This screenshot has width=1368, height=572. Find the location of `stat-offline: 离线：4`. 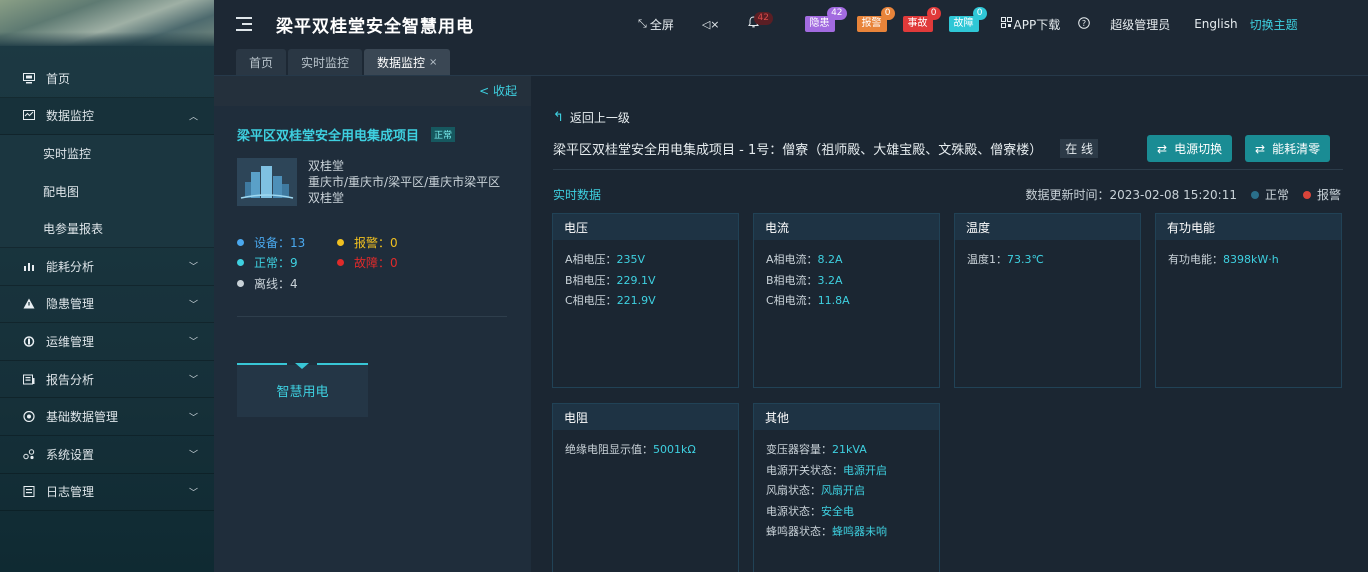

stat-offline: 离线：4 is located at coordinates (296, 283).